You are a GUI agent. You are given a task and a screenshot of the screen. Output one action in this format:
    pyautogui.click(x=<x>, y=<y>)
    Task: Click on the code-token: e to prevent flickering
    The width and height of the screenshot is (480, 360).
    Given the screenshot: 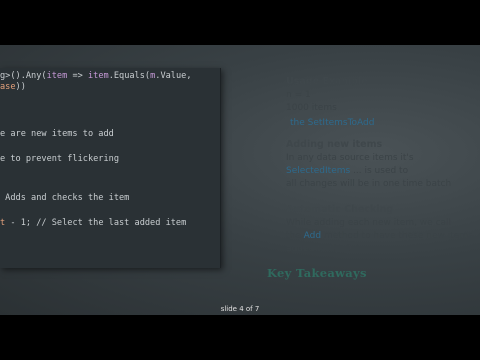 What is the action you would take?
    pyautogui.click(x=59, y=159)
    